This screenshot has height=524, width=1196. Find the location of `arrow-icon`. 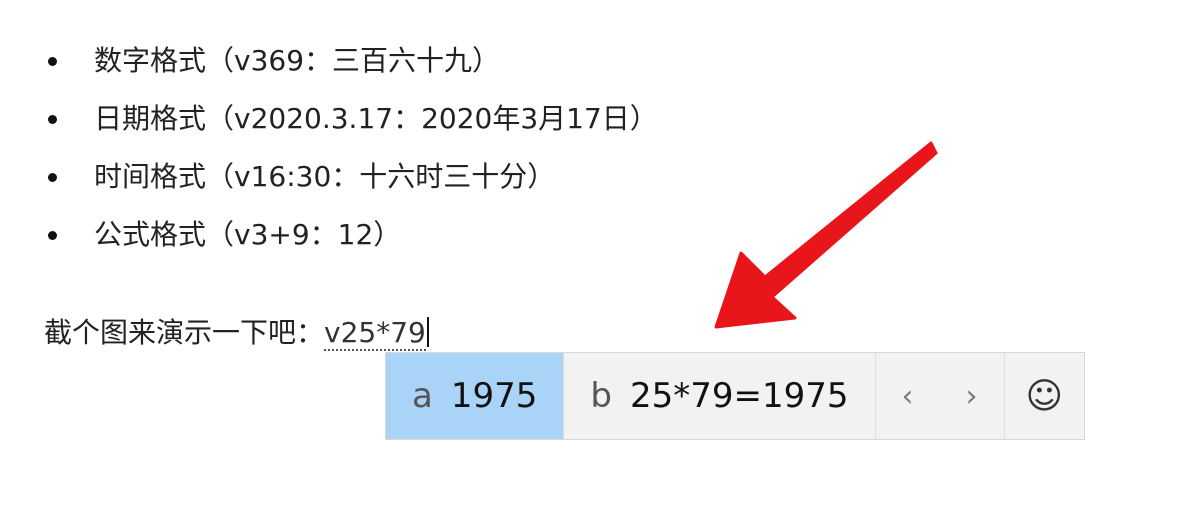

arrow-icon is located at coordinates (826, 235).